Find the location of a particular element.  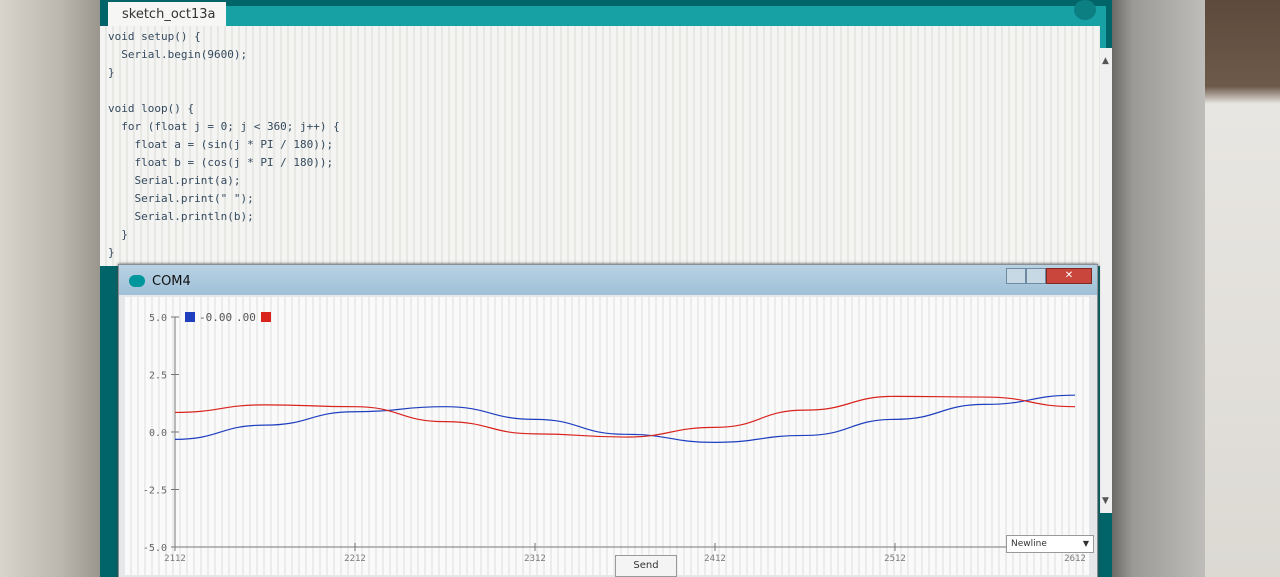

background-wall is located at coordinates (1242, 288).